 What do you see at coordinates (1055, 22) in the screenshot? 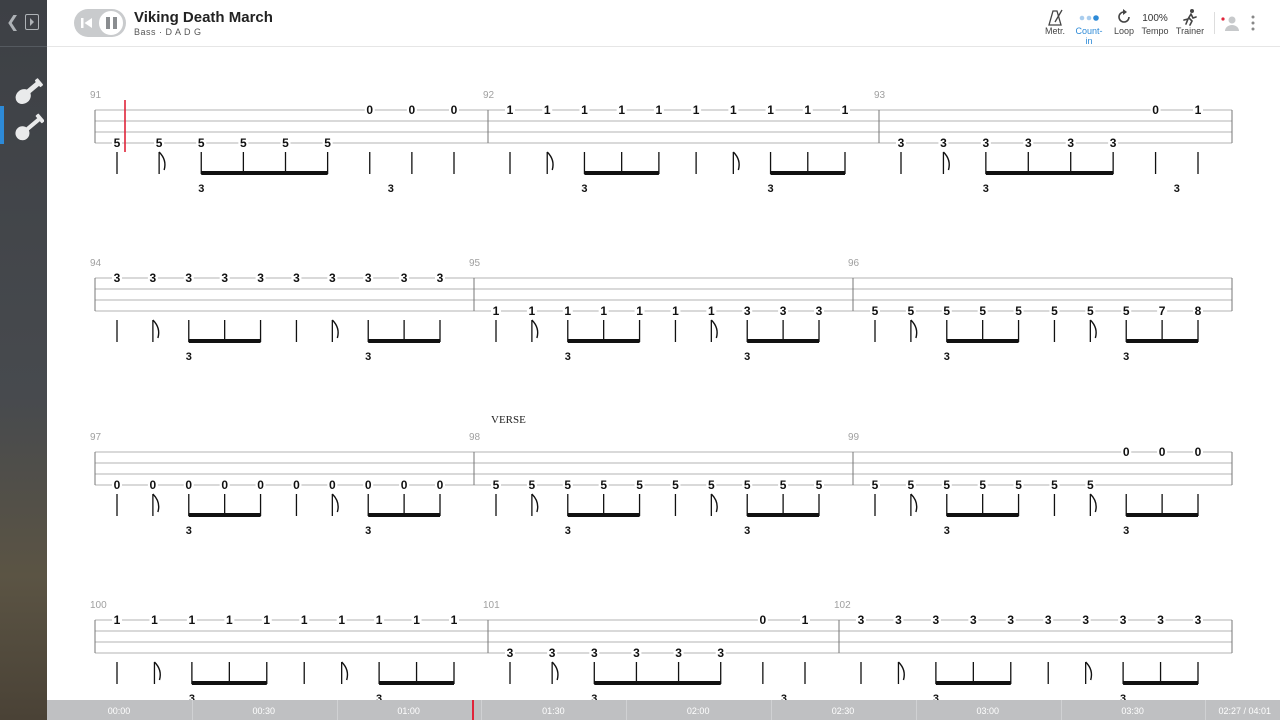
I see `metronome-button: Metr.` at bounding box center [1055, 22].